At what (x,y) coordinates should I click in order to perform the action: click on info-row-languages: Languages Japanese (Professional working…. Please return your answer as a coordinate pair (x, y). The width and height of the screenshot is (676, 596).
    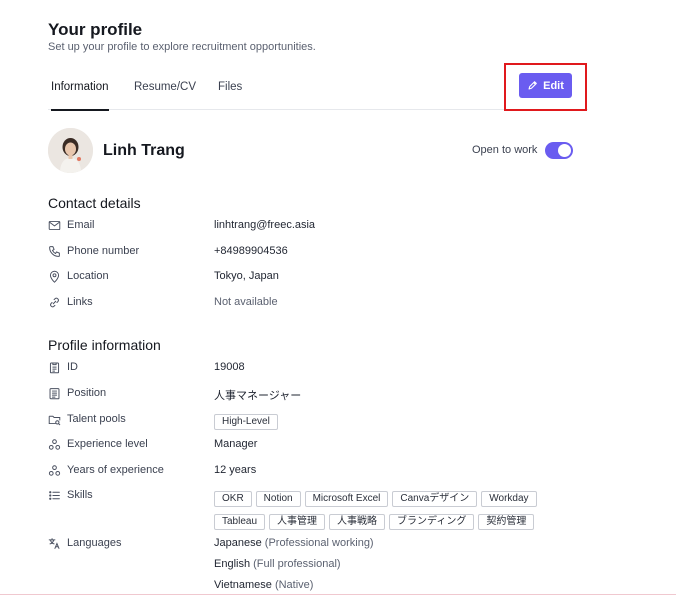
    Looking at the image, I should click on (328, 544).